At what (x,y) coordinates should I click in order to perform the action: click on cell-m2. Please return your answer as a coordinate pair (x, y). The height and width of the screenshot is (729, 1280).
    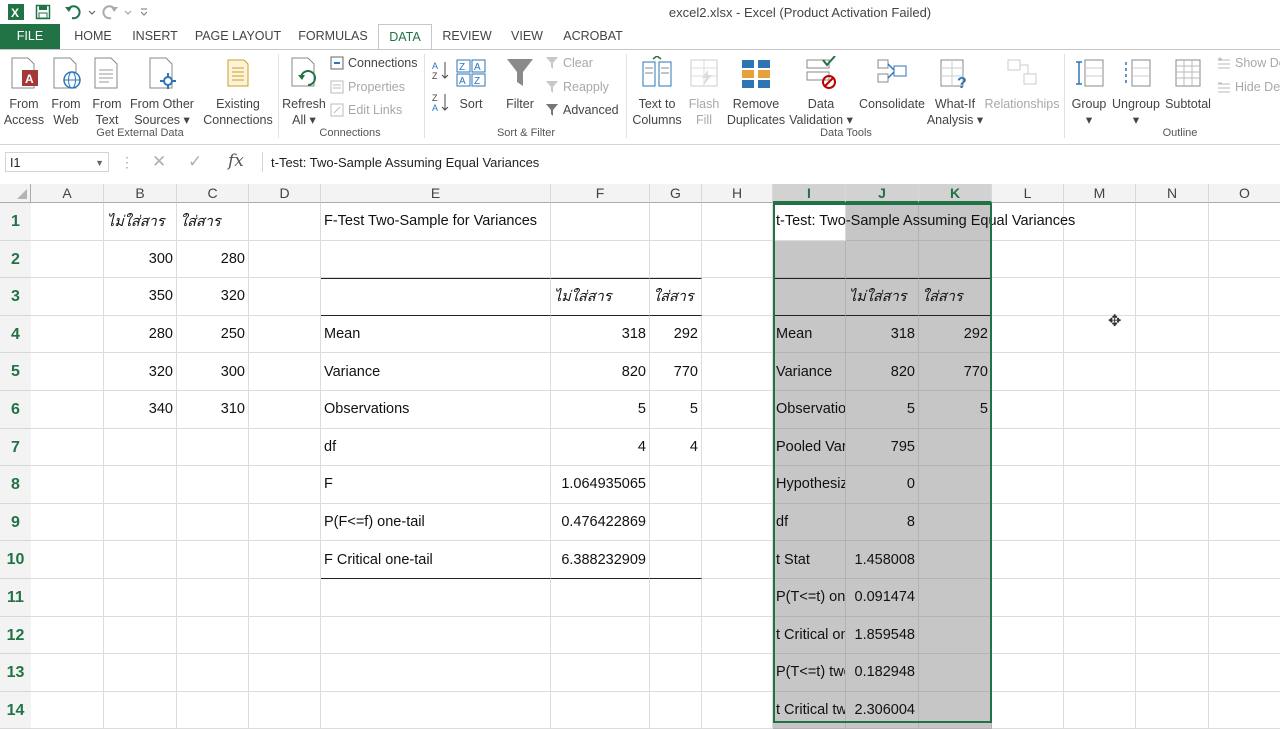
    Looking at the image, I should click on (1100, 259).